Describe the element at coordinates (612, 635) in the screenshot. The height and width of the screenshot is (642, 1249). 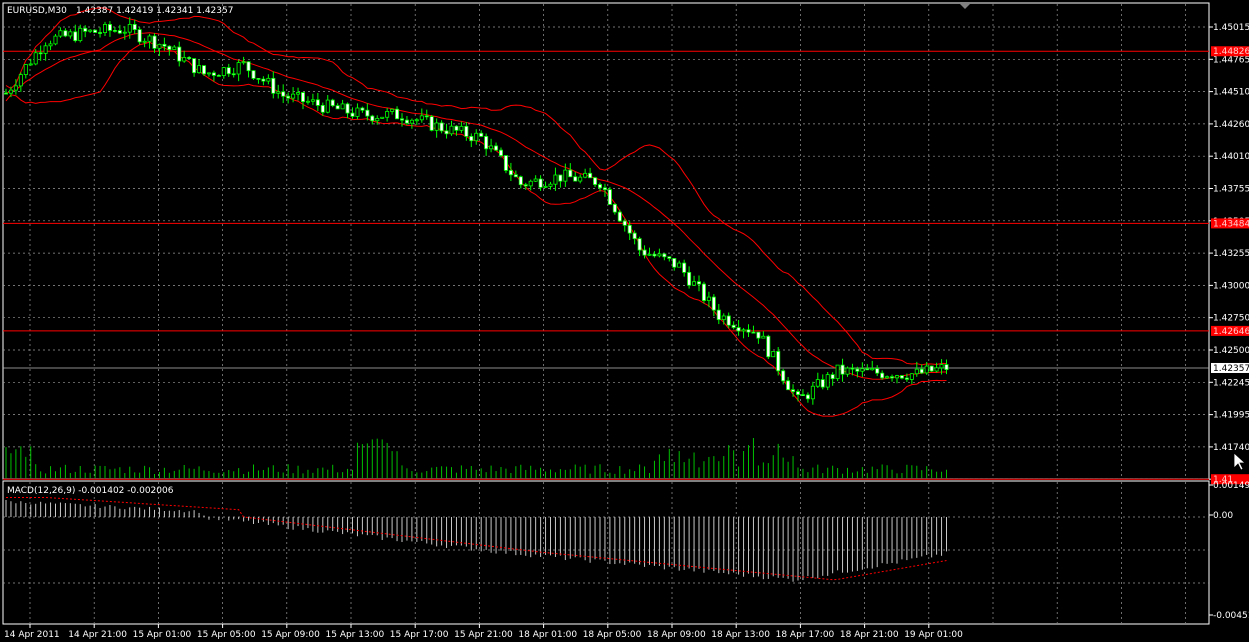
I see `time-tick-label: 18 Apr 05:00` at that location.